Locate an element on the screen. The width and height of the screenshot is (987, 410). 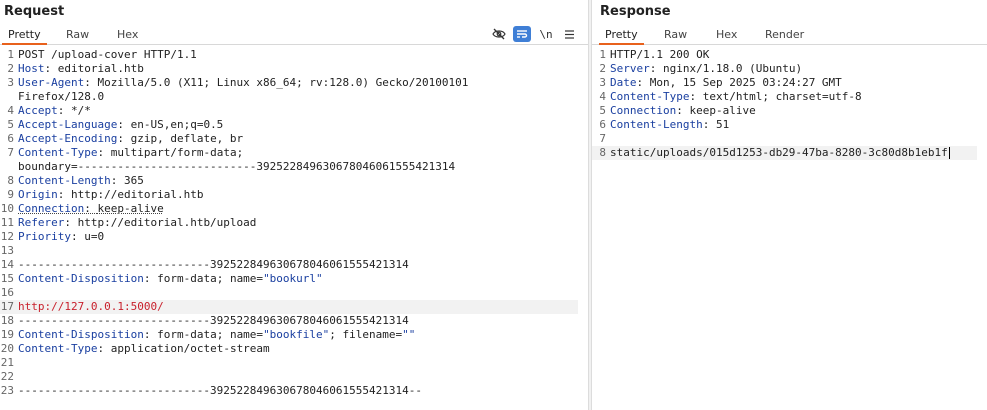
request-toolbar: \n is located at coordinates (535, 34).